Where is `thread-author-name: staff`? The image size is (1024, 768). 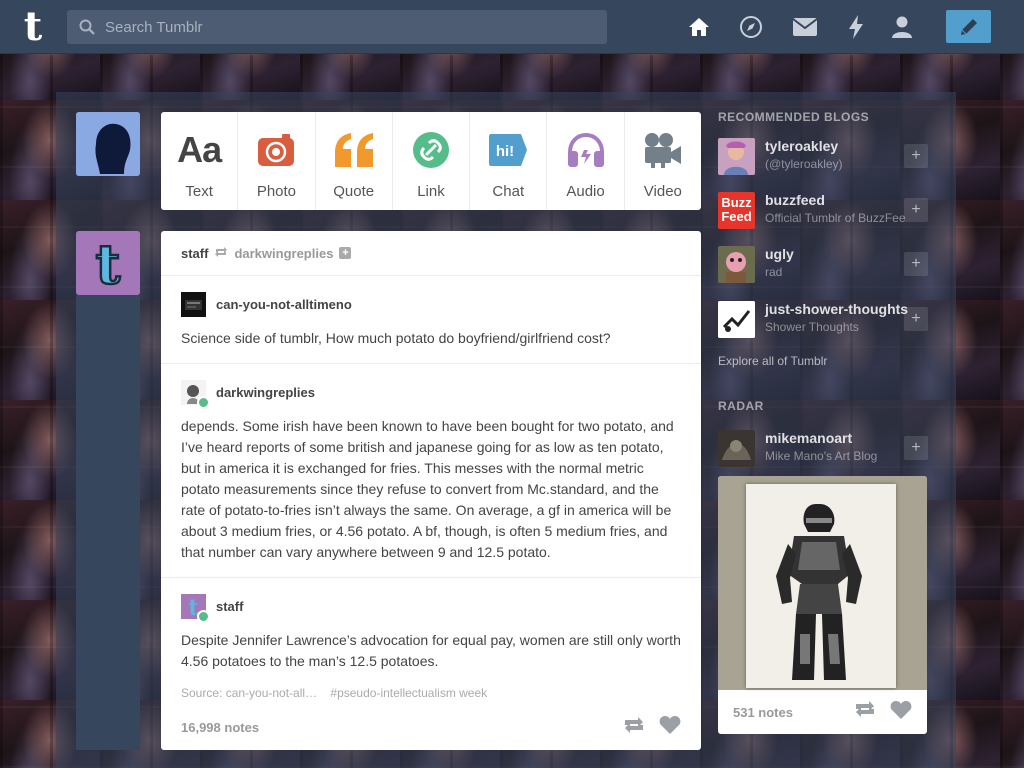
thread-author-name: staff is located at coordinates (229, 606).